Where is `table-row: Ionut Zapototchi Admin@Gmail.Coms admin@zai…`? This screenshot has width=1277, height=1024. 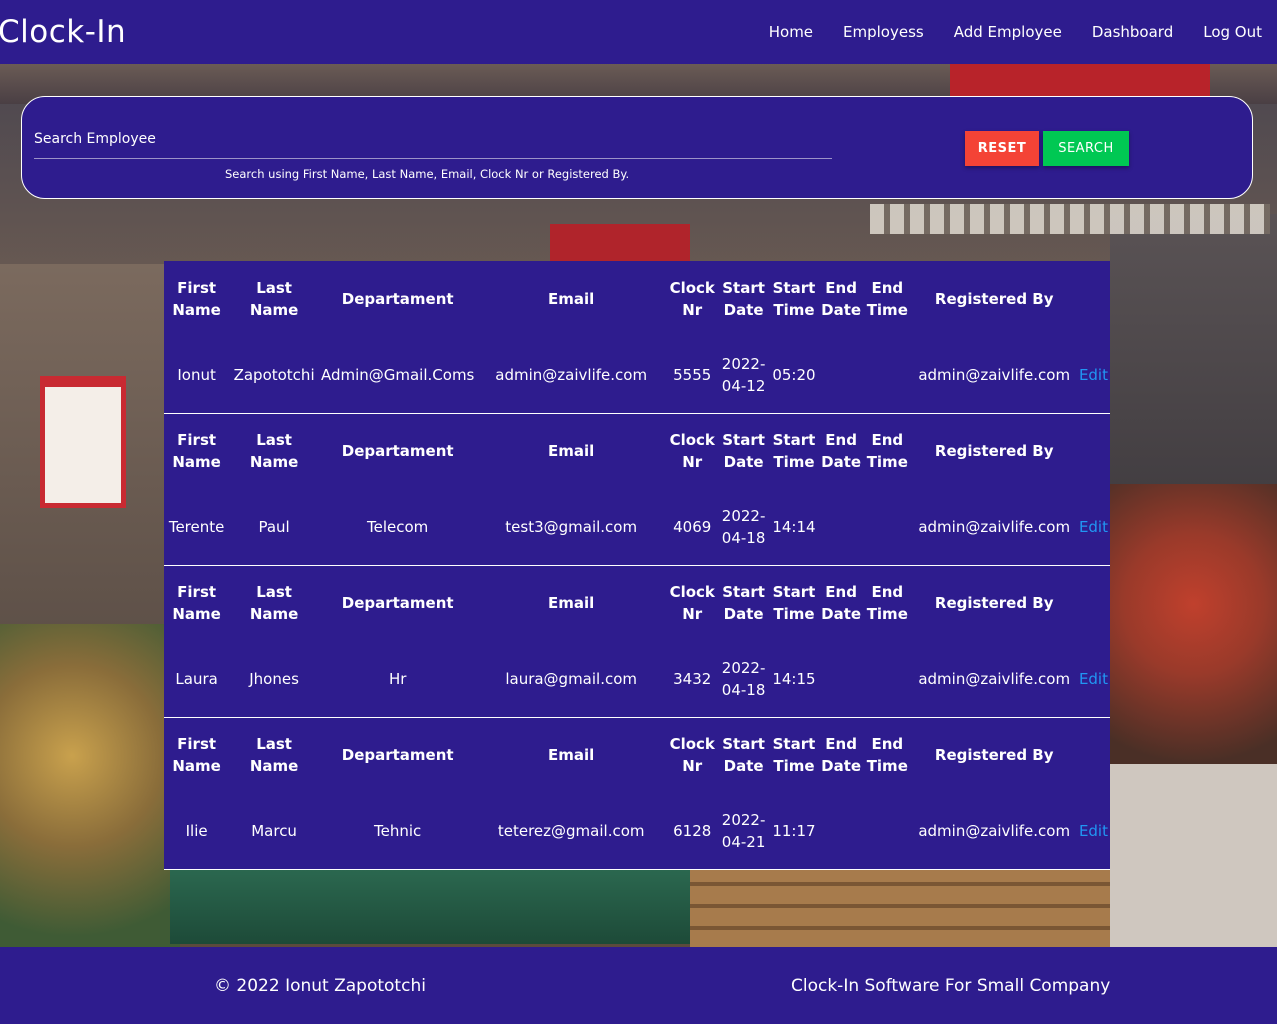 table-row: Ionut Zapototchi Admin@Gmail.Coms admin@zai… is located at coordinates (637, 375).